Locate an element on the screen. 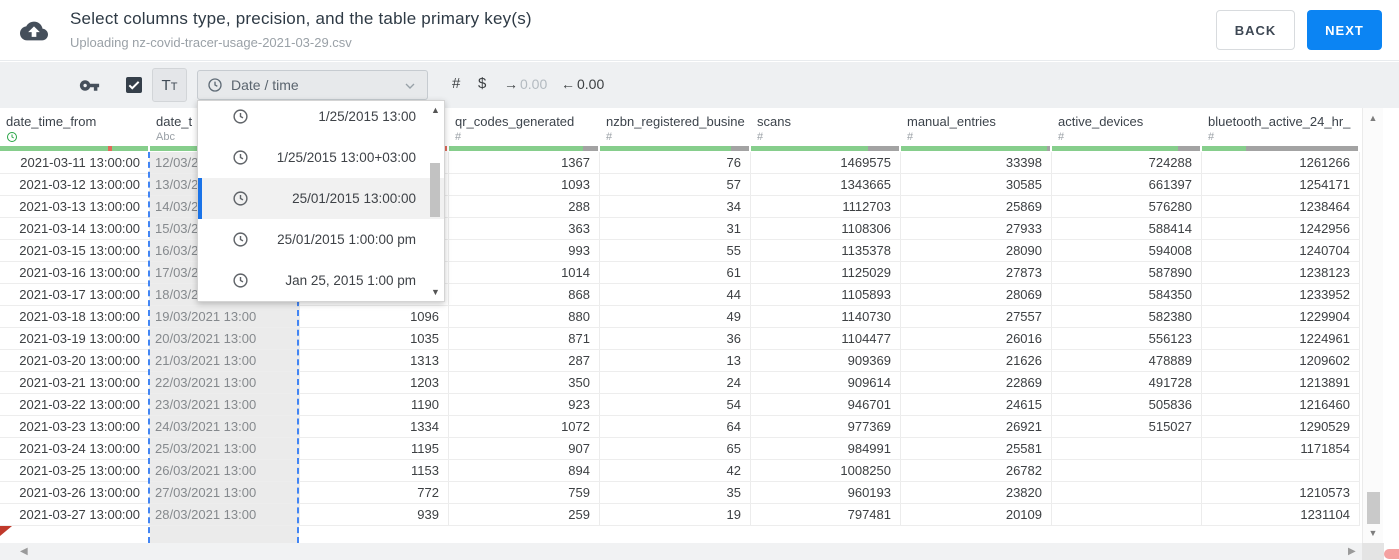 Image resolution: width=1399 pixels, height=560 pixels. table-cell: 1240704 is located at coordinates (1281, 250).